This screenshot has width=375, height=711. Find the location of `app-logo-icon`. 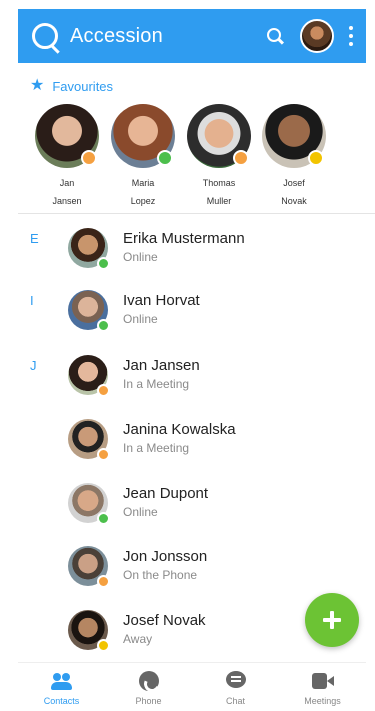

app-logo-icon is located at coordinates (45, 36).